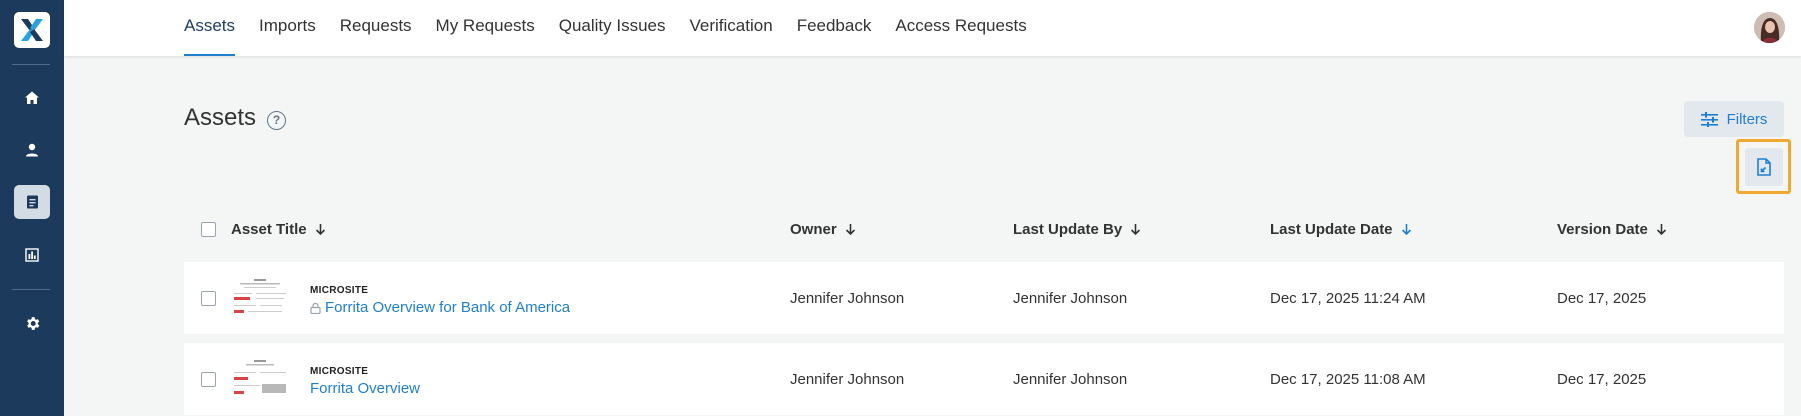 The image size is (1801, 416). I want to click on column-header-owner: Owner, so click(823, 229).